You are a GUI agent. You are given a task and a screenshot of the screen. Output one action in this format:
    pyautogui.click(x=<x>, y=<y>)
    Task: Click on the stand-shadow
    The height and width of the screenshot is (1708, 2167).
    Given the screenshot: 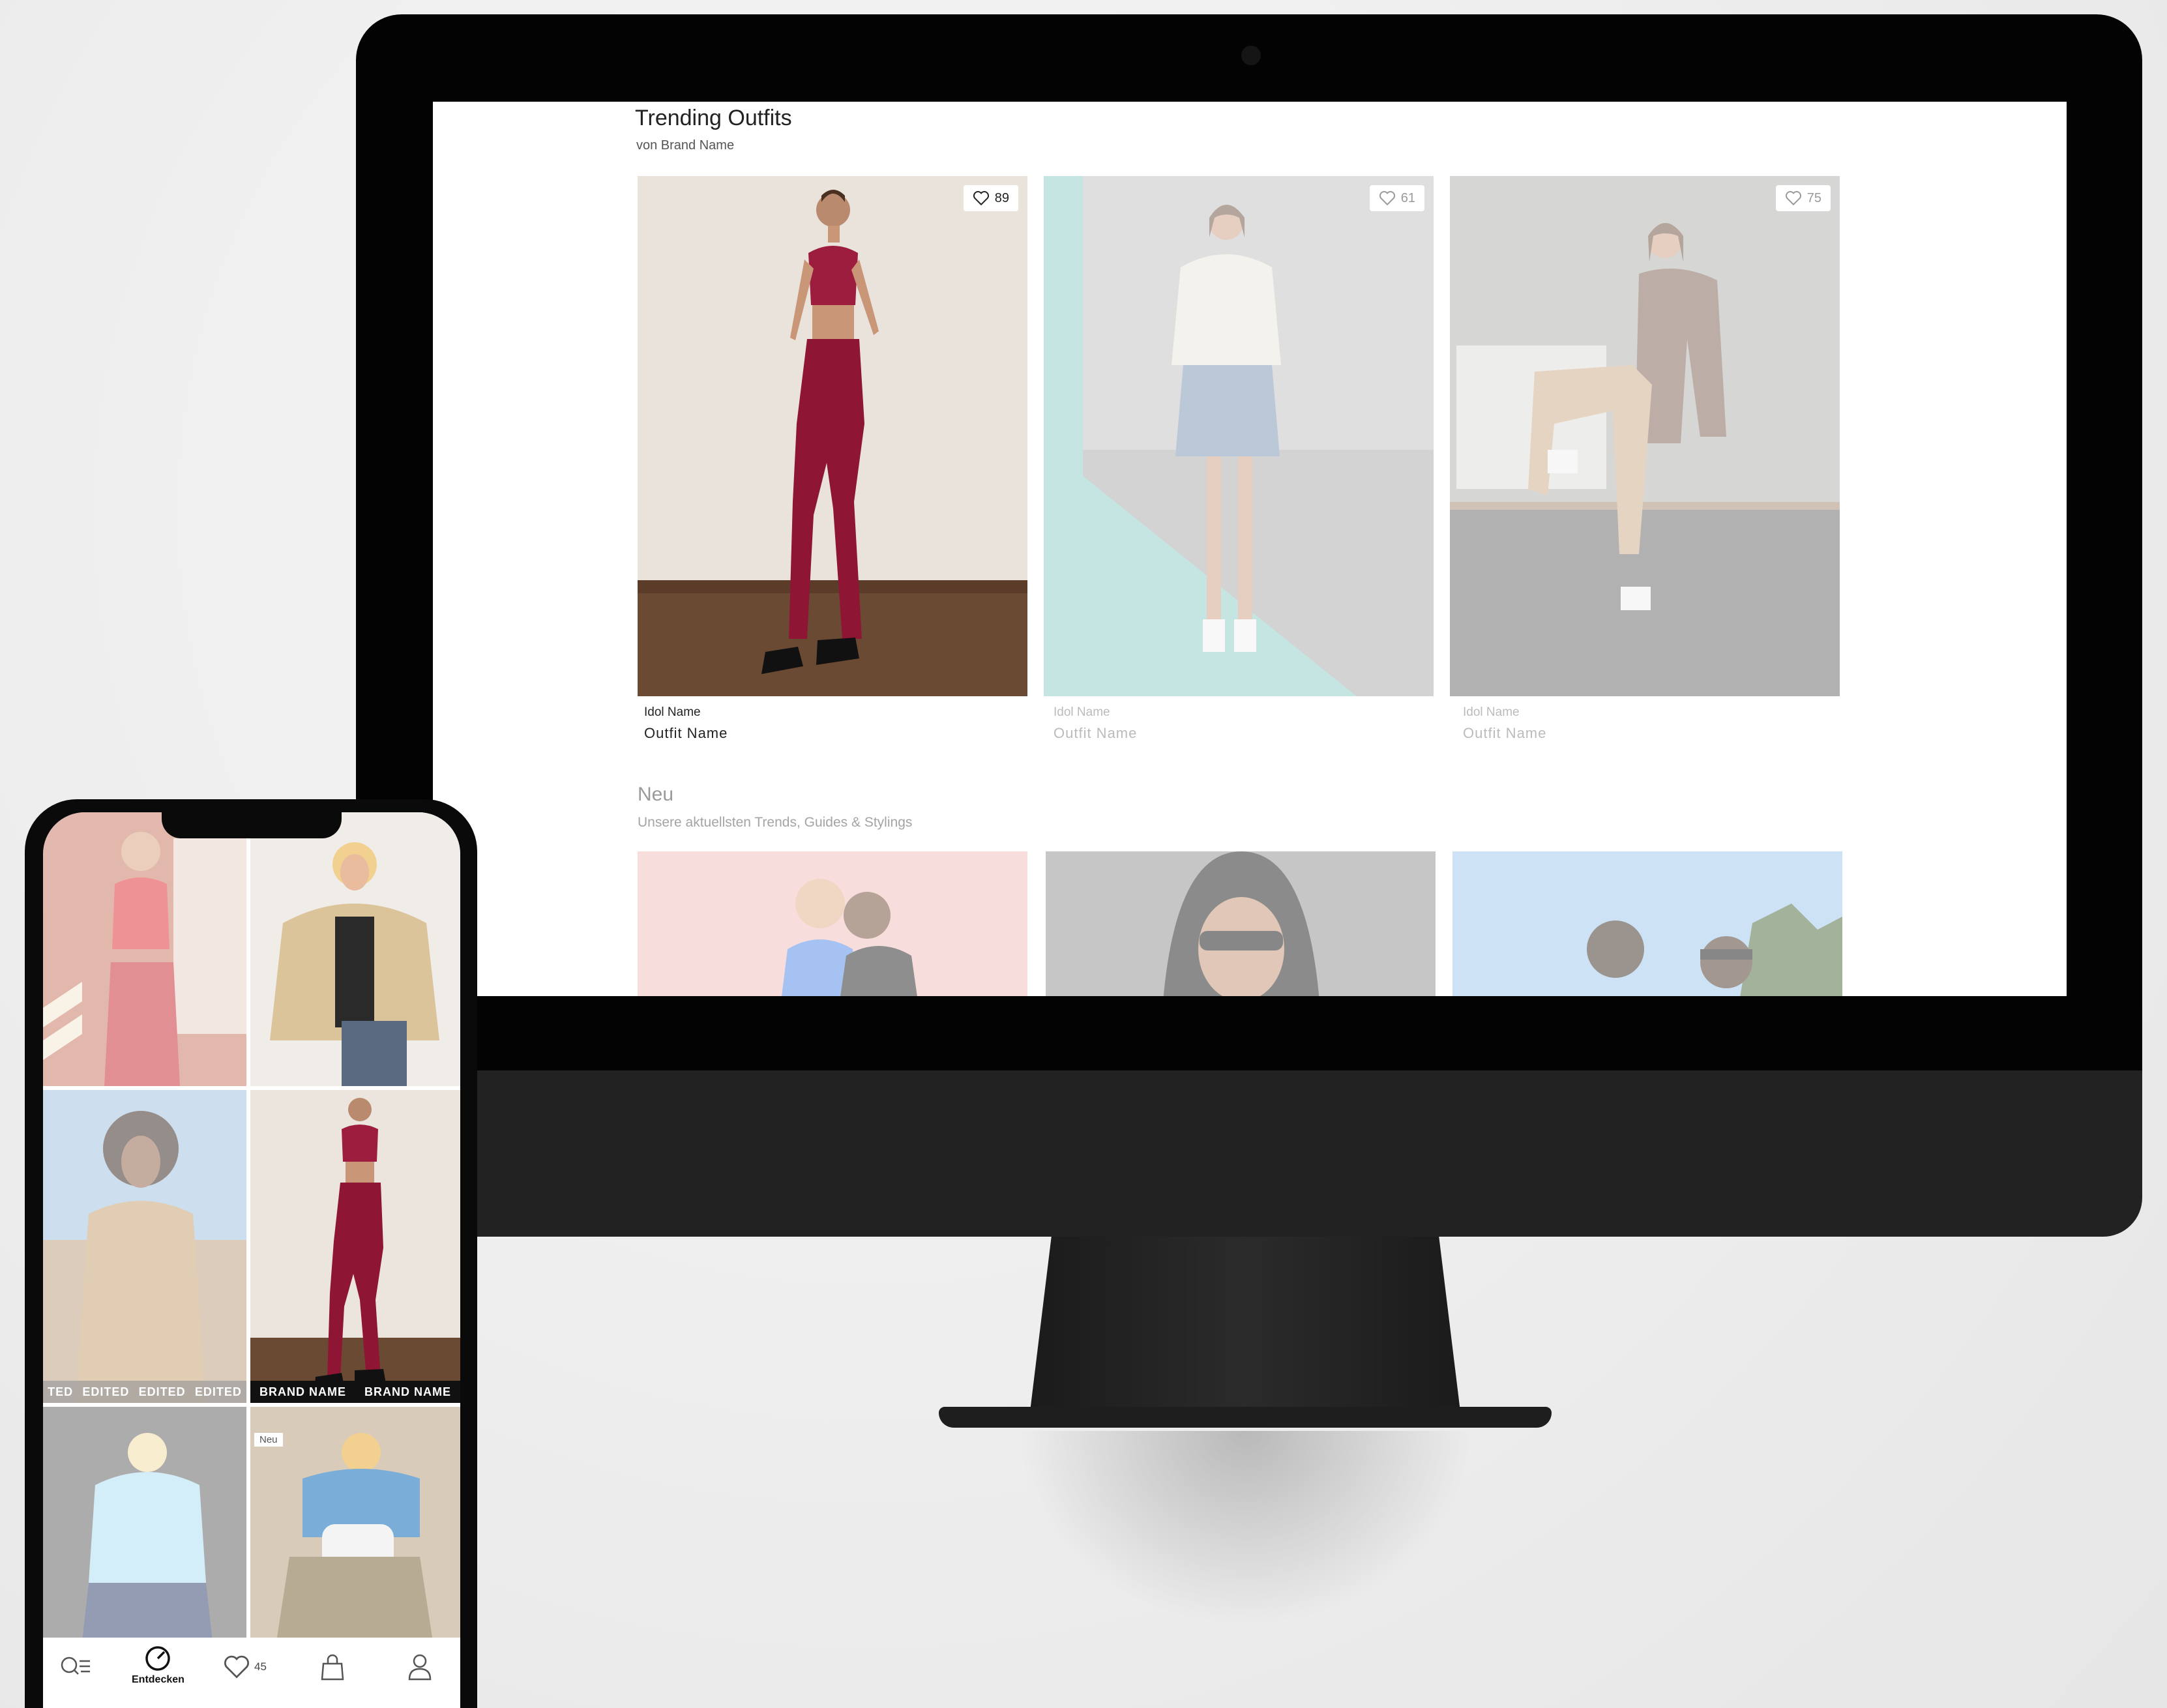 What is the action you would take?
    pyautogui.click(x=1245, y=1529)
    